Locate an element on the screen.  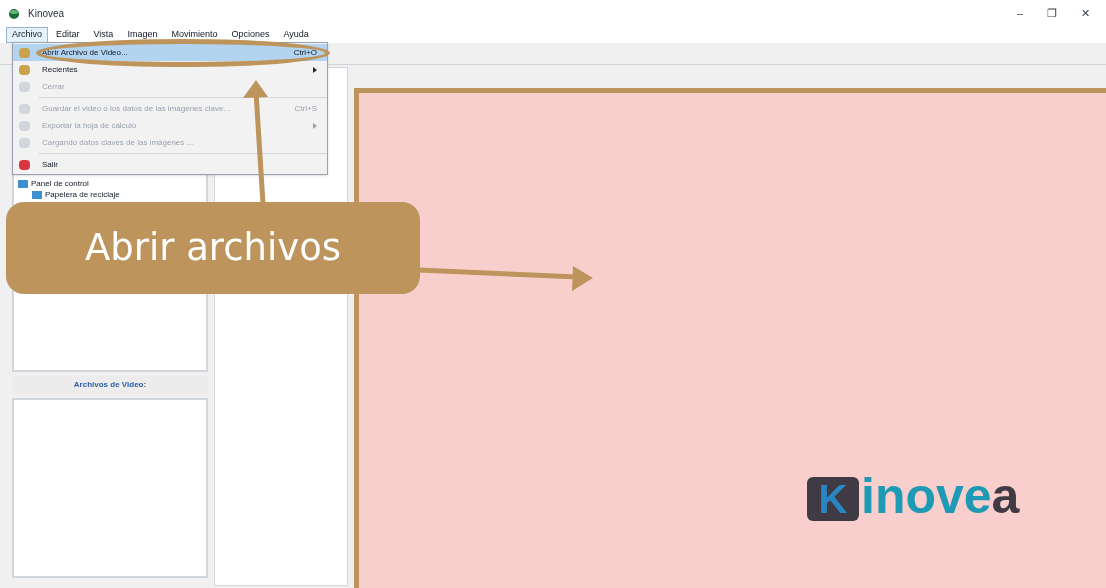
window-title: Kinovea is located at coordinates (46, 14).